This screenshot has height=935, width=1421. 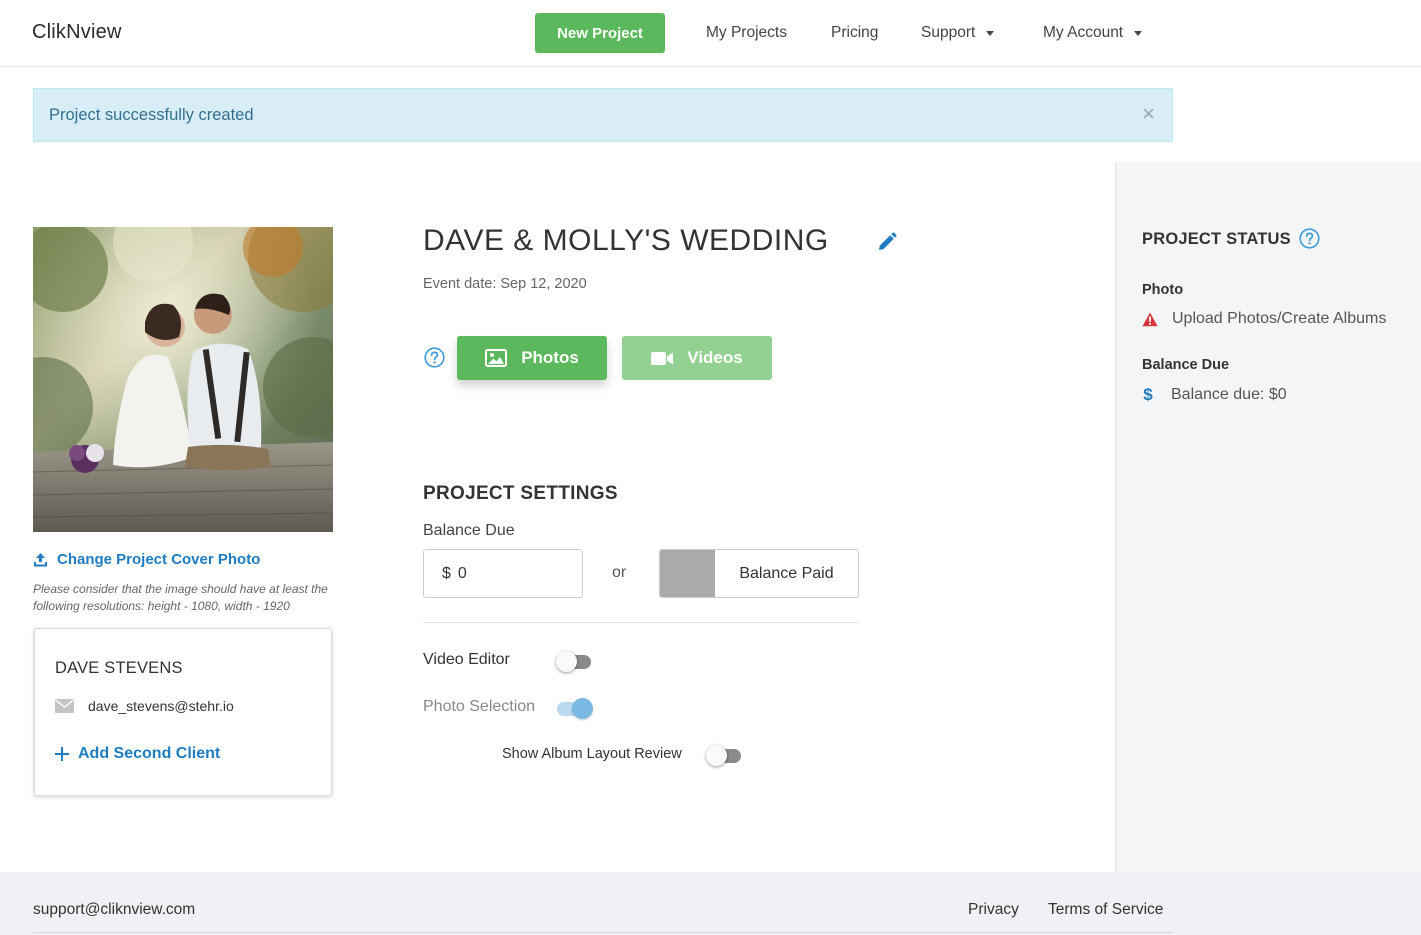 What do you see at coordinates (1083, 32) in the screenshot?
I see `nav-my-account-label: My Account` at bounding box center [1083, 32].